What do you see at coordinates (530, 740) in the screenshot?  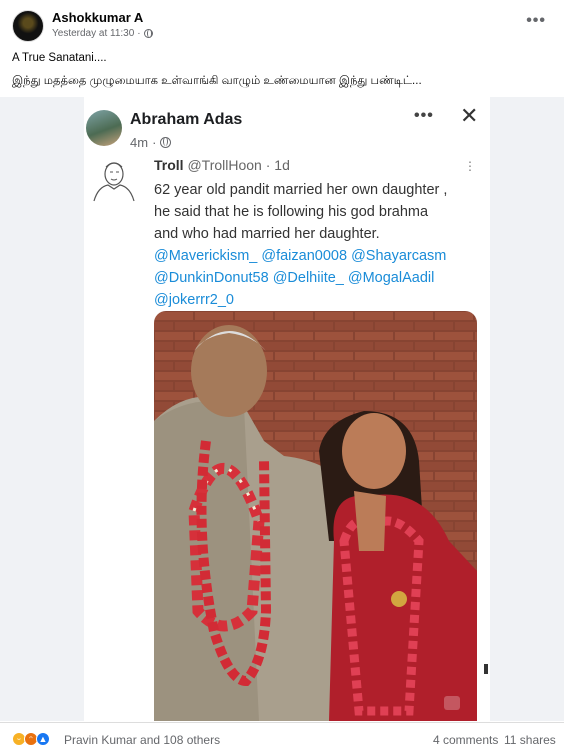 I see `shares-count: 11 shares` at bounding box center [530, 740].